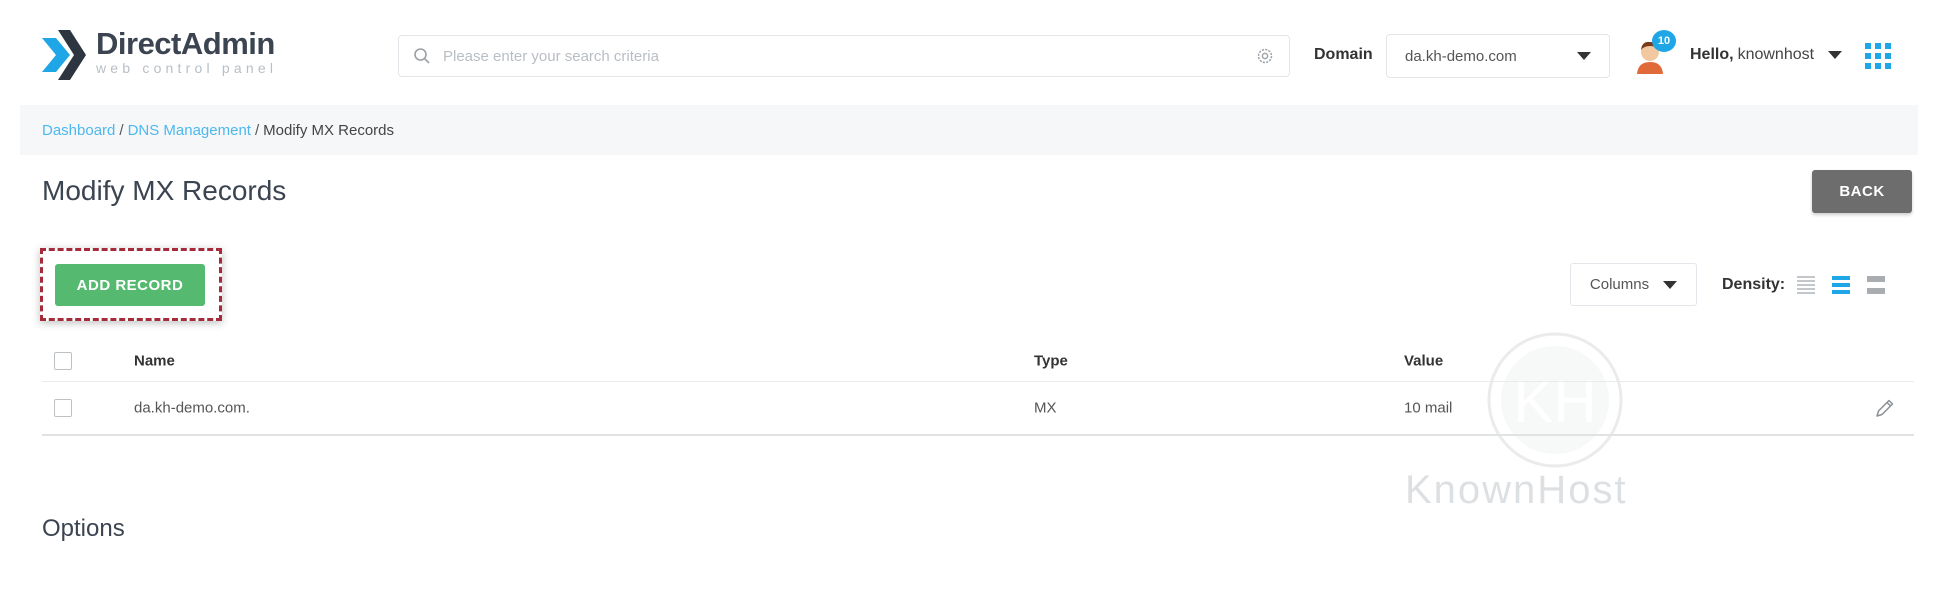 This screenshot has height=589, width=1938. What do you see at coordinates (154, 360) in the screenshot?
I see `header-name: Name` at bounding box center [154, 360].